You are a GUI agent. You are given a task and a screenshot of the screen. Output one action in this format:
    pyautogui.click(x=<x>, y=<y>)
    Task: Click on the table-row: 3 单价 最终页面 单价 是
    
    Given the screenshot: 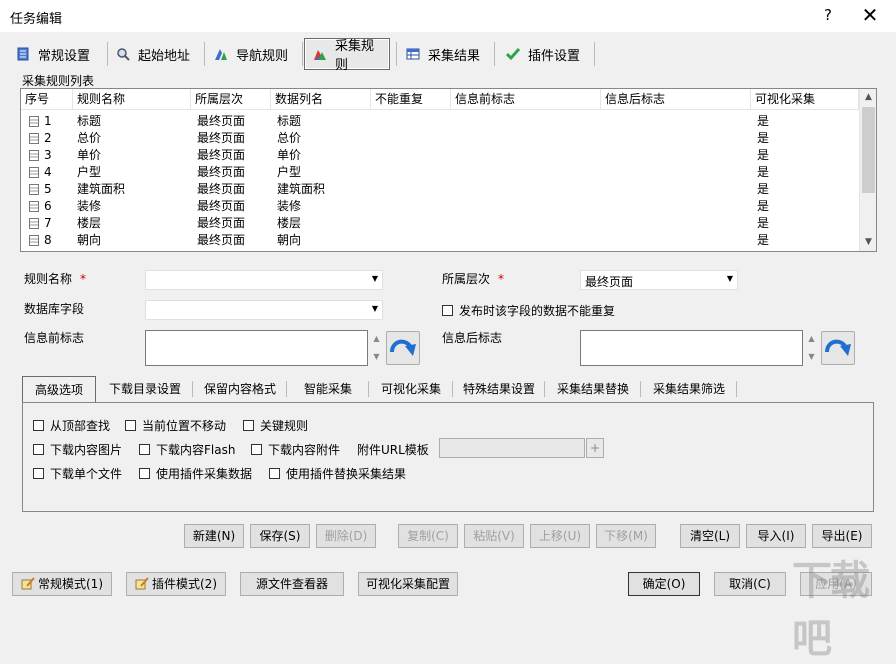 What is the action you would take?
    pyautogui.click(x=440, y=155)
    